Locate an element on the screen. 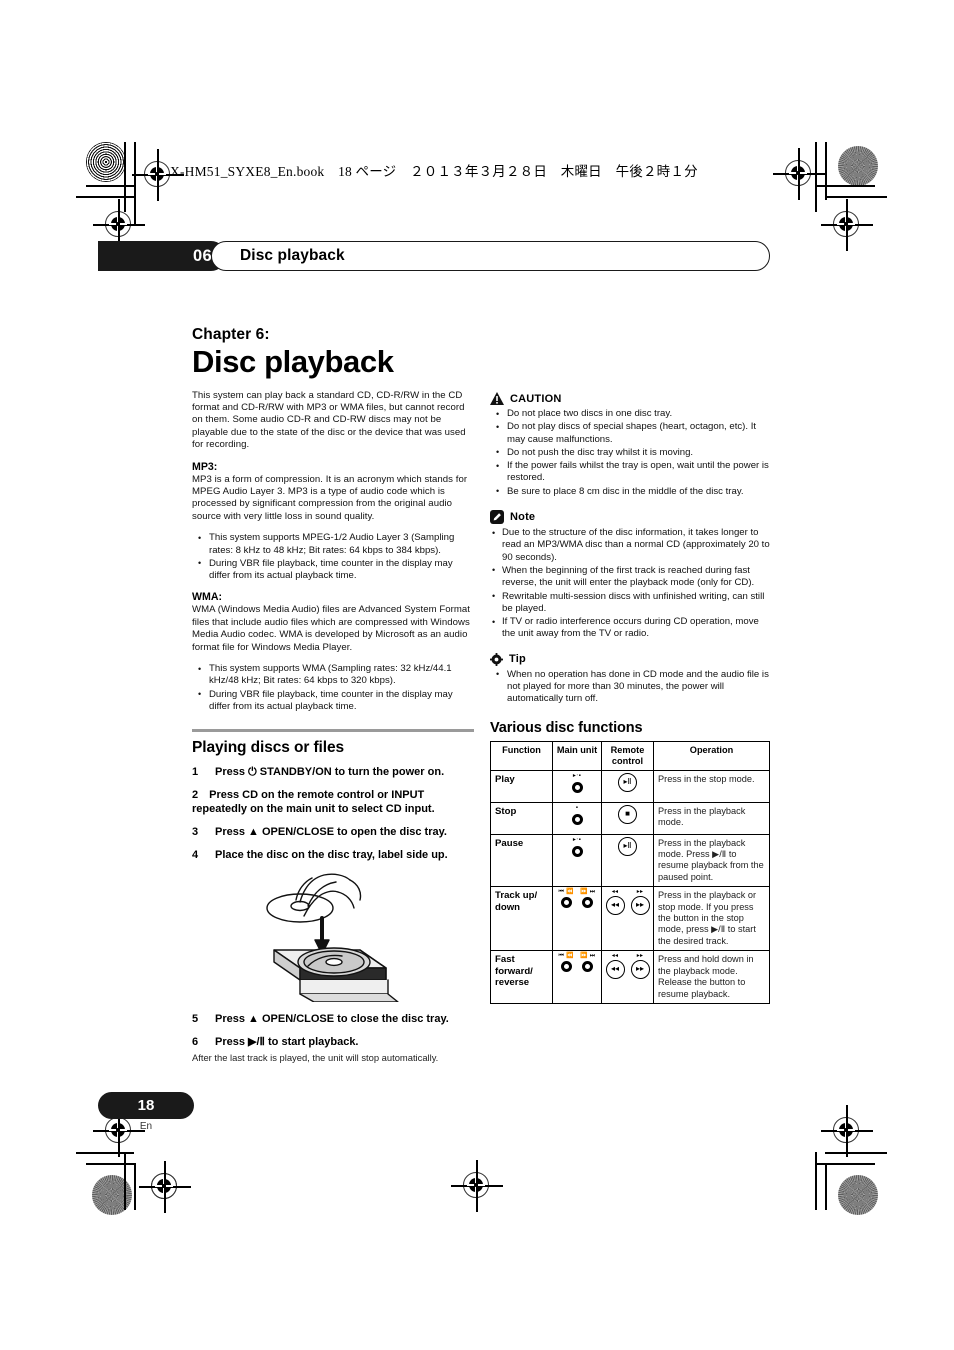  remote-button-next: ▸▸ ▸▸ is located at coordinates (640, 902).